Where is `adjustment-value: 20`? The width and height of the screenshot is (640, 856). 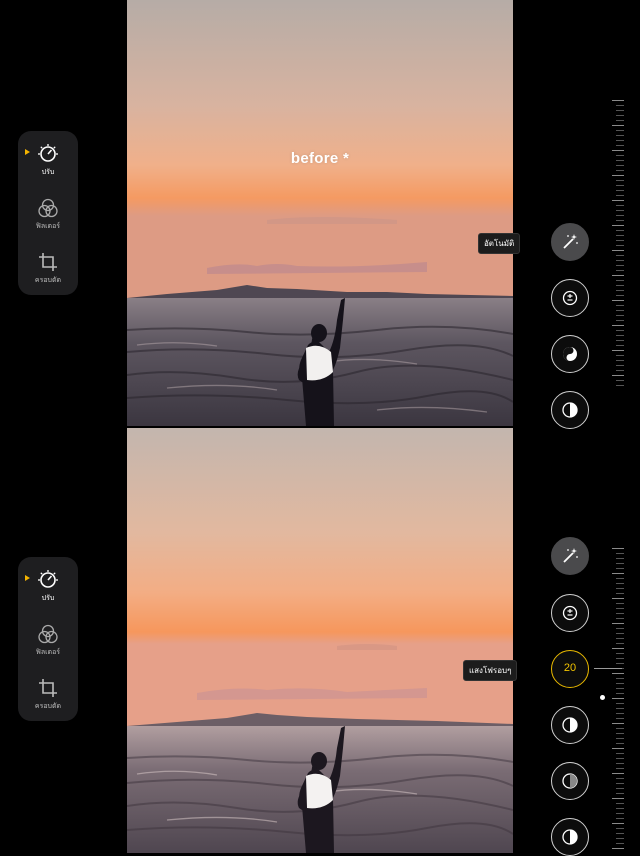 adjustment-value: 20 is located at coordinates (570, 668).